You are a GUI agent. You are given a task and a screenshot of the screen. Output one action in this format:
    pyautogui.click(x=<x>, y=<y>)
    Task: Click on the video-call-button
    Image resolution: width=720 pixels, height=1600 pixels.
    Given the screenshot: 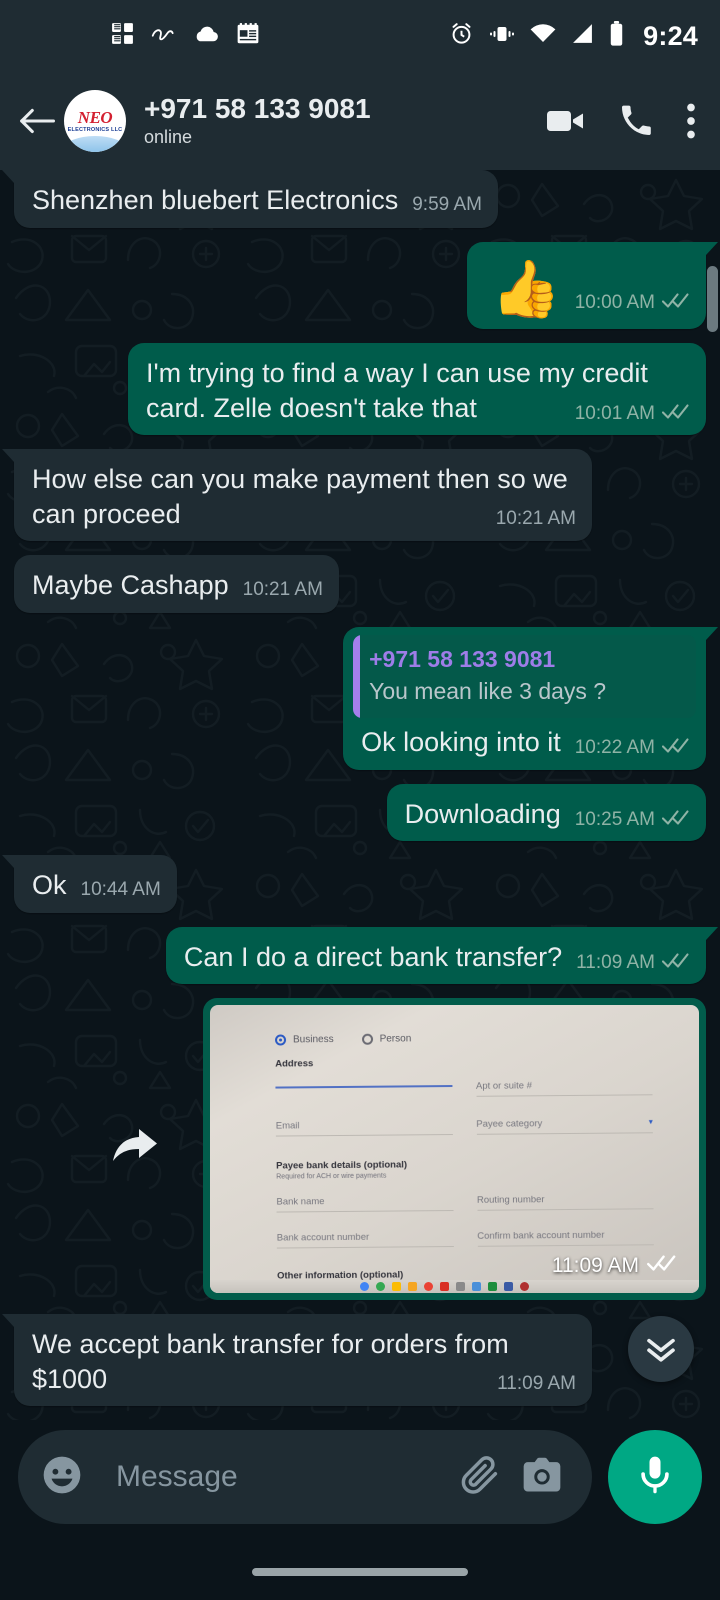 What is the action you would take?
    pyautogui.click(x=566, y=121)
    